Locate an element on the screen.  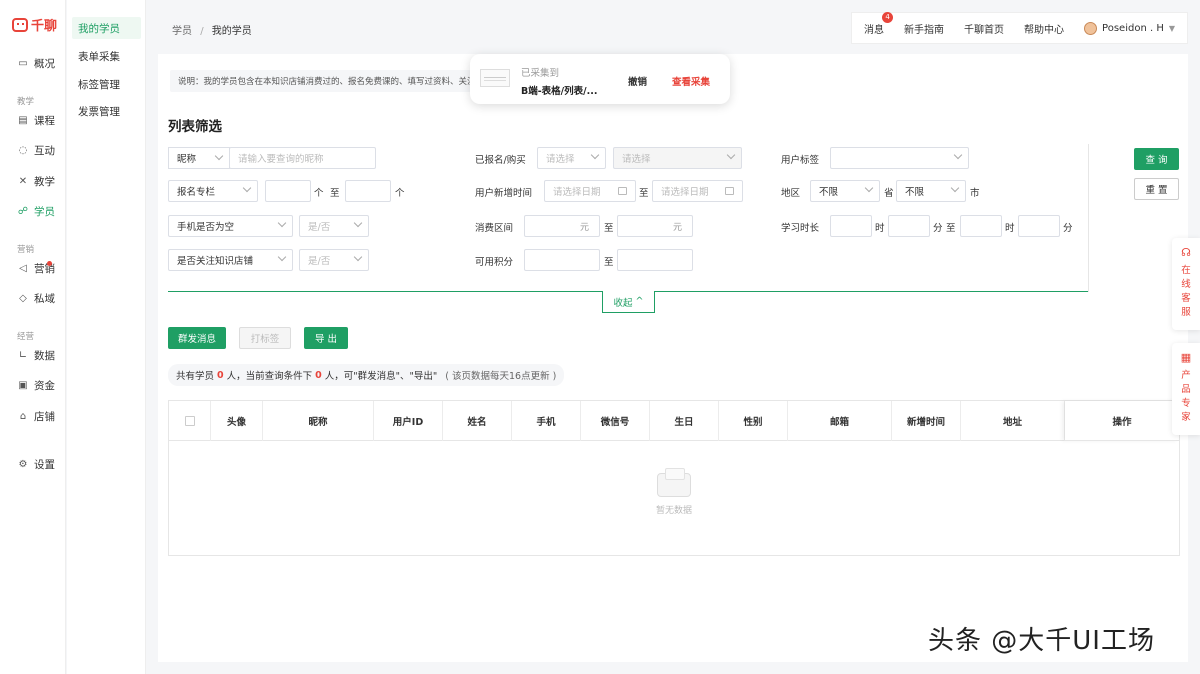
spend-min-input: 元 is located at coordinates (562, 226).